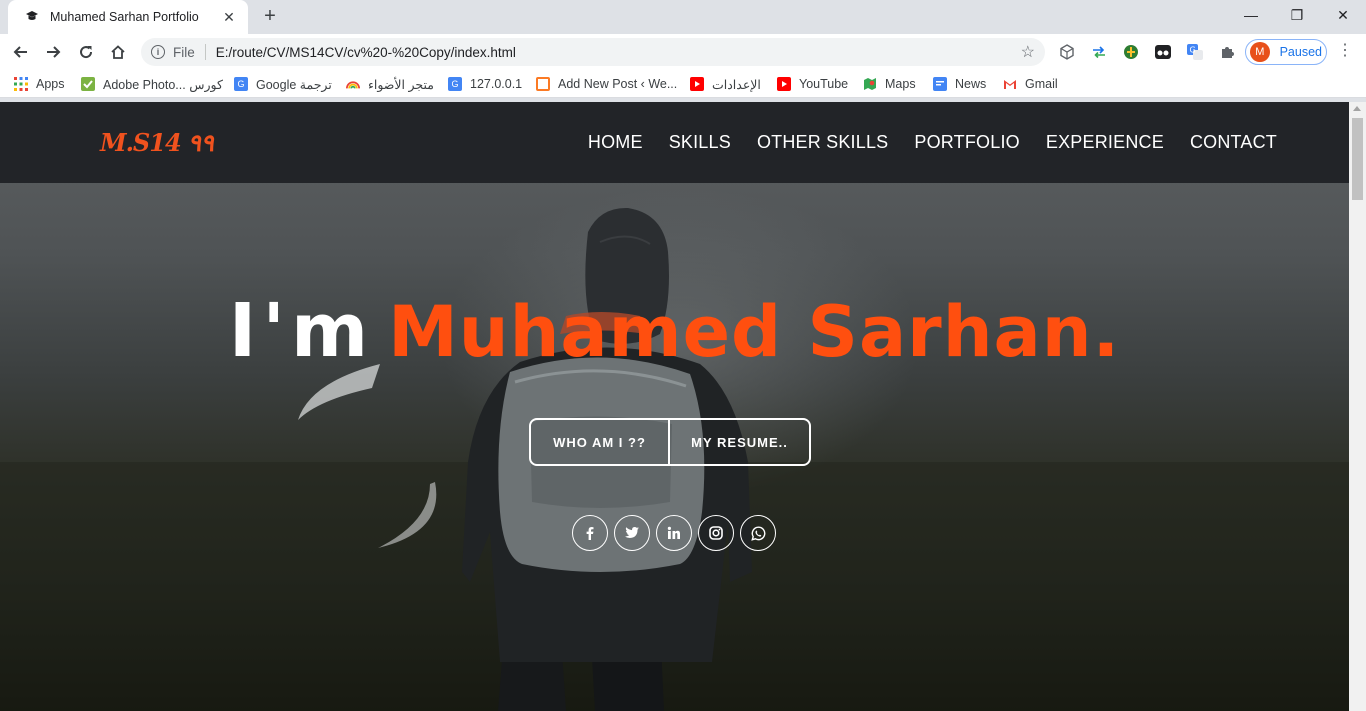  I want to click on bookmark-adobe: Adobe Photo... كورس, so click(152, 84).